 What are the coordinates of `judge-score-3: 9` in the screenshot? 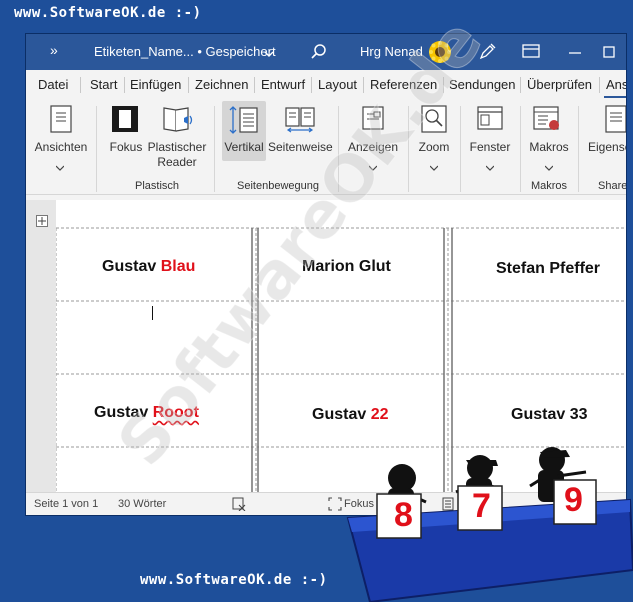 It's located at (573, 500).